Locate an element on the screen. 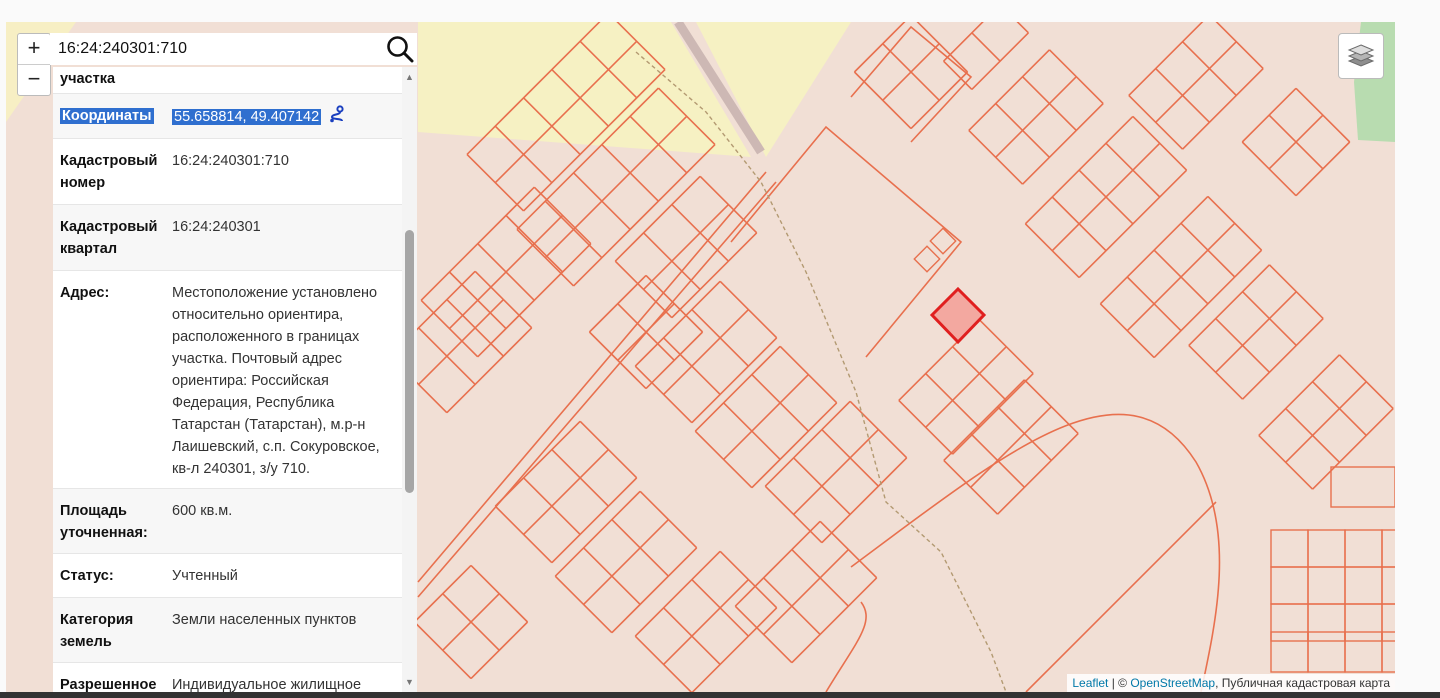  coordinates-label-cell: Координаты is located at coordinates (116, 116).